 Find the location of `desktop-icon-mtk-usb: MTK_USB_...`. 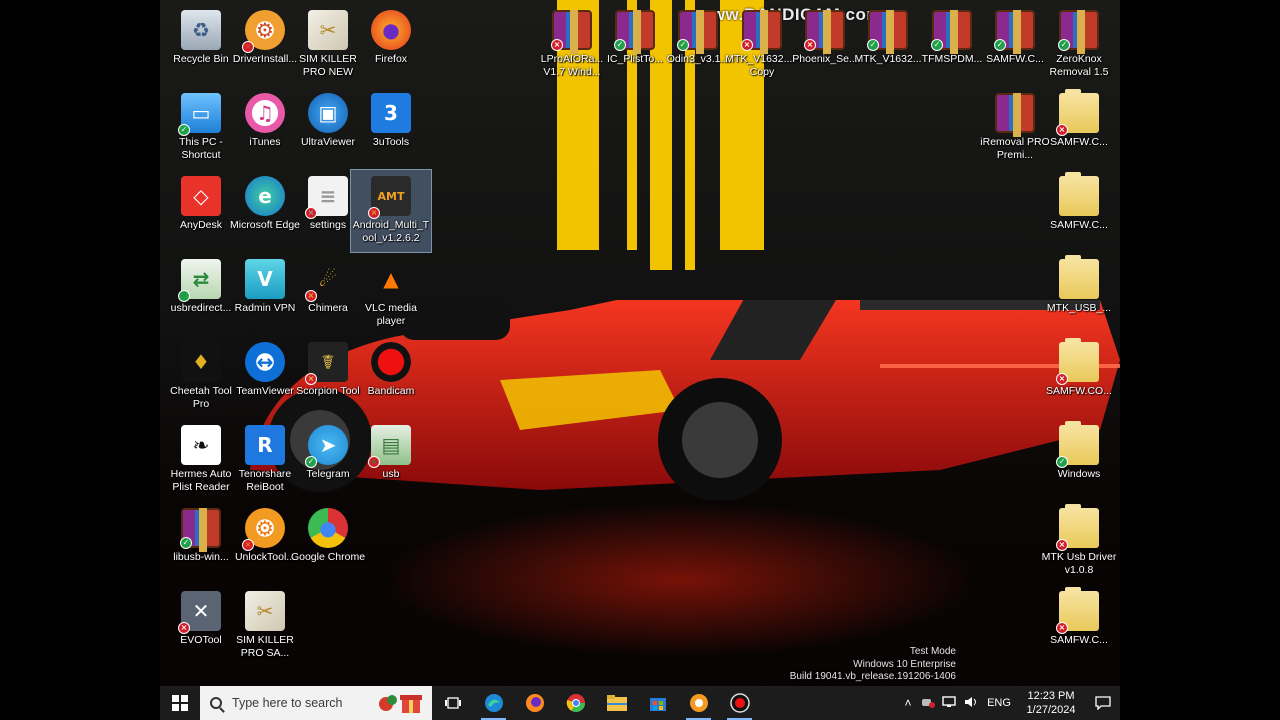

desktop-icon-mtk-usb: MTK_USB_... is located at coordinates (1079, 294).